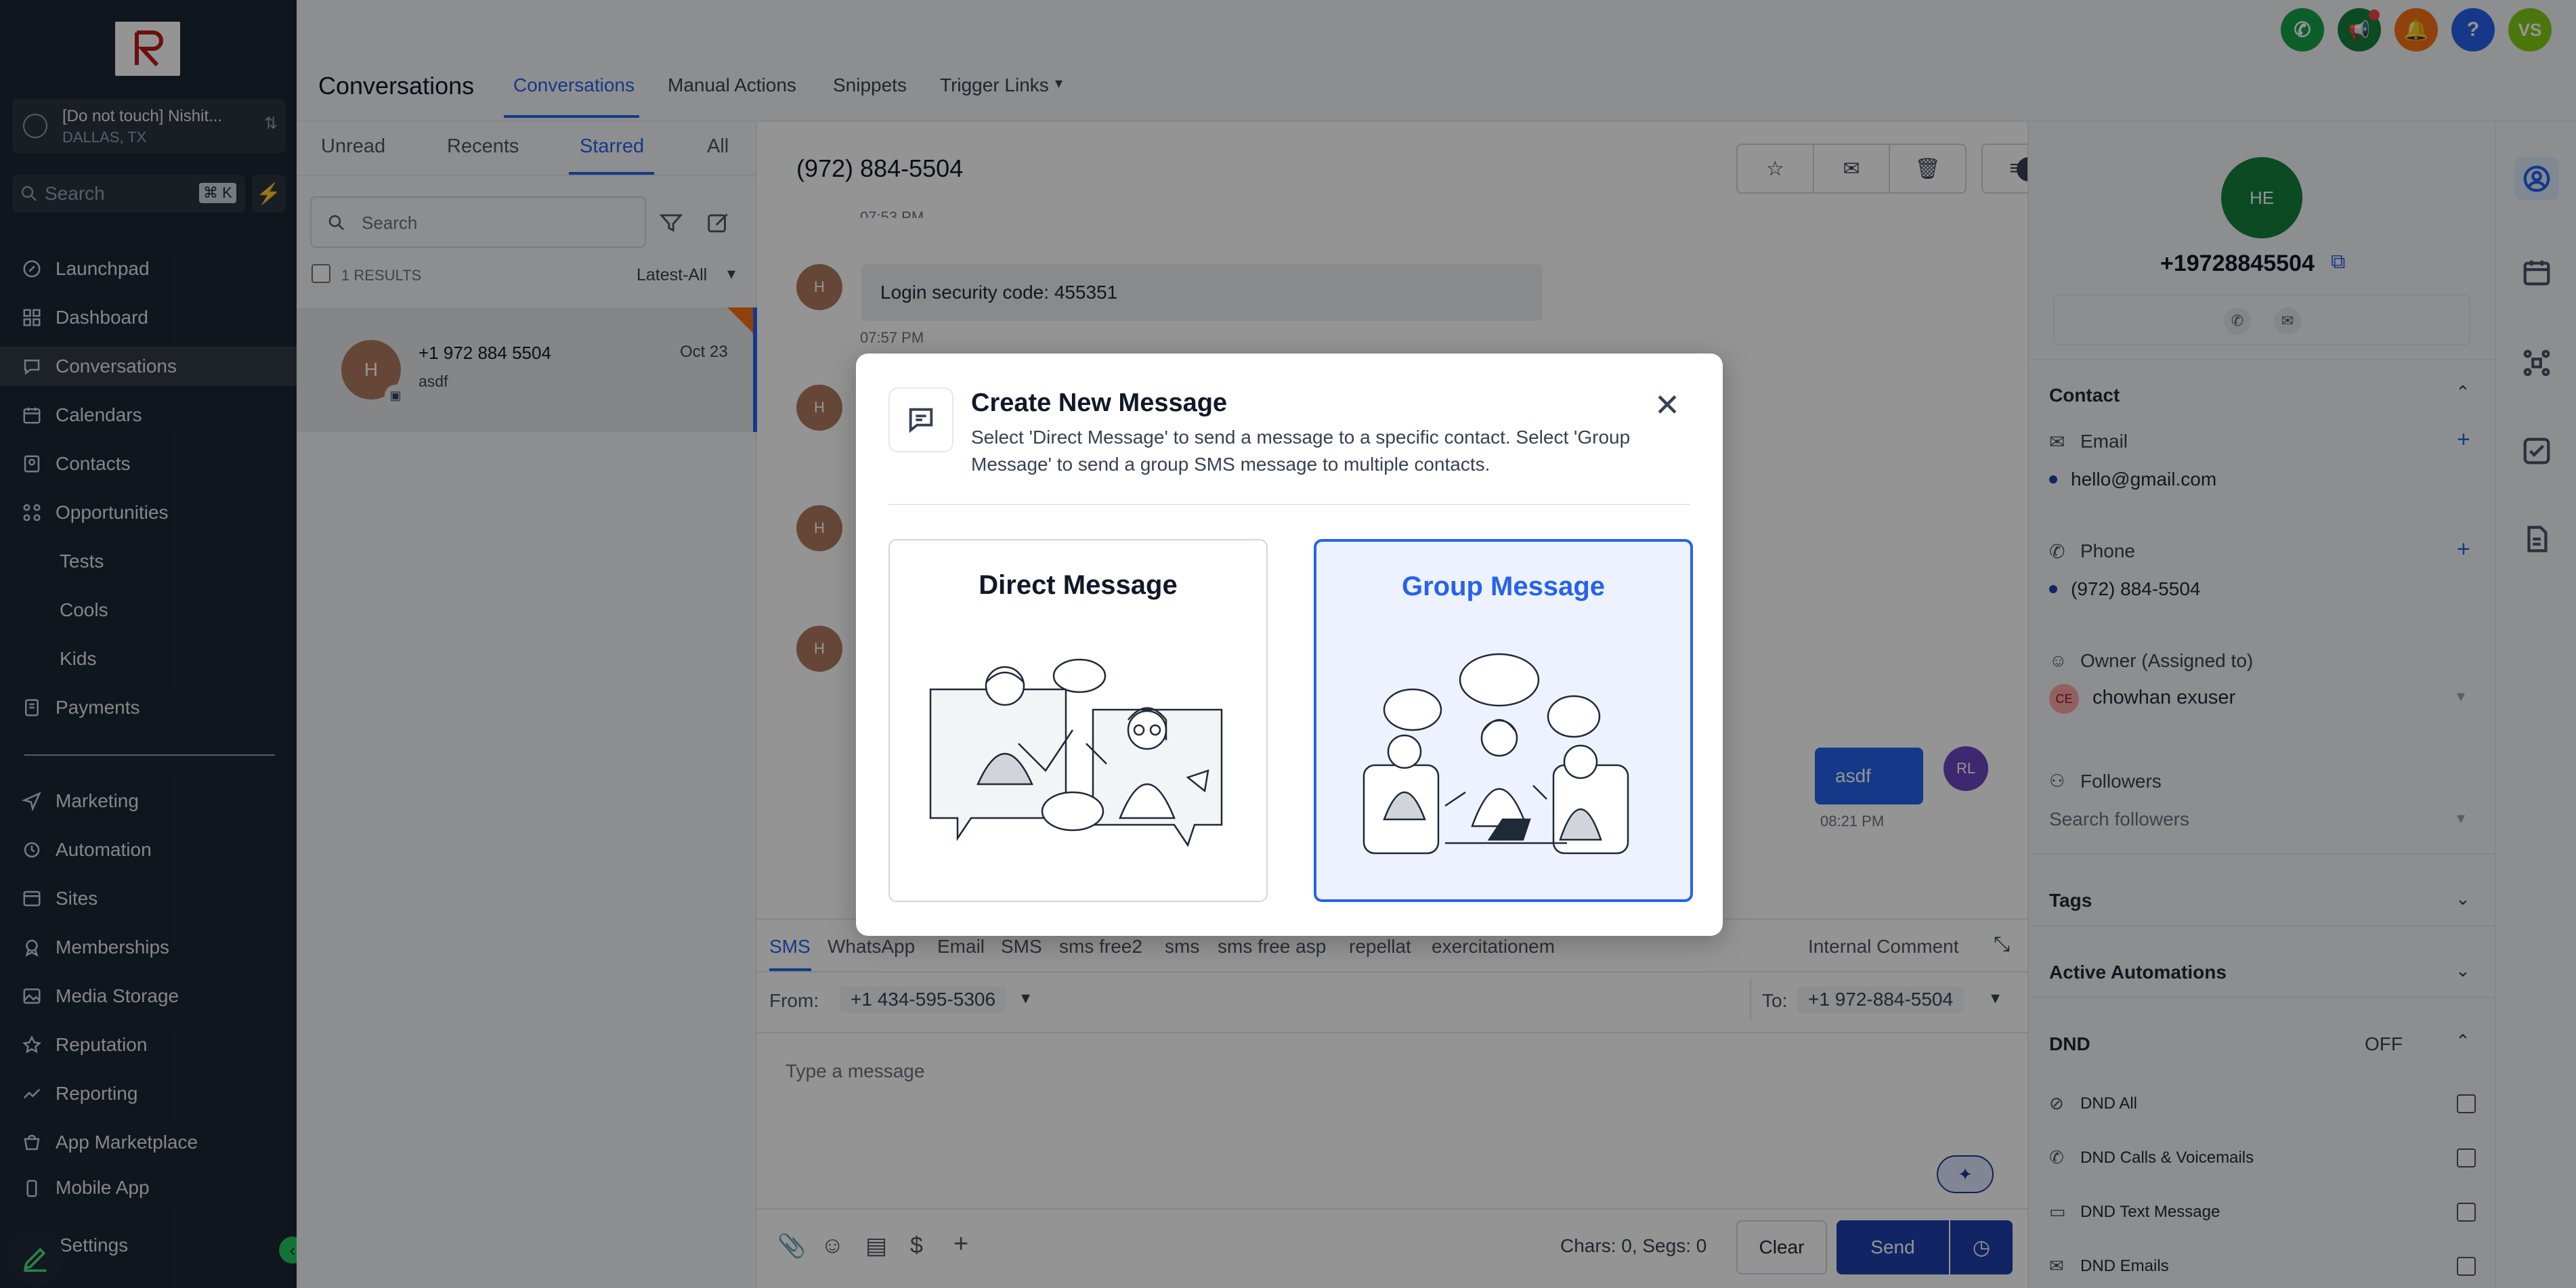 This screenshot has width=2576, height=1288. I want to click on group-message-title: Group Message, so click(1503, 586).